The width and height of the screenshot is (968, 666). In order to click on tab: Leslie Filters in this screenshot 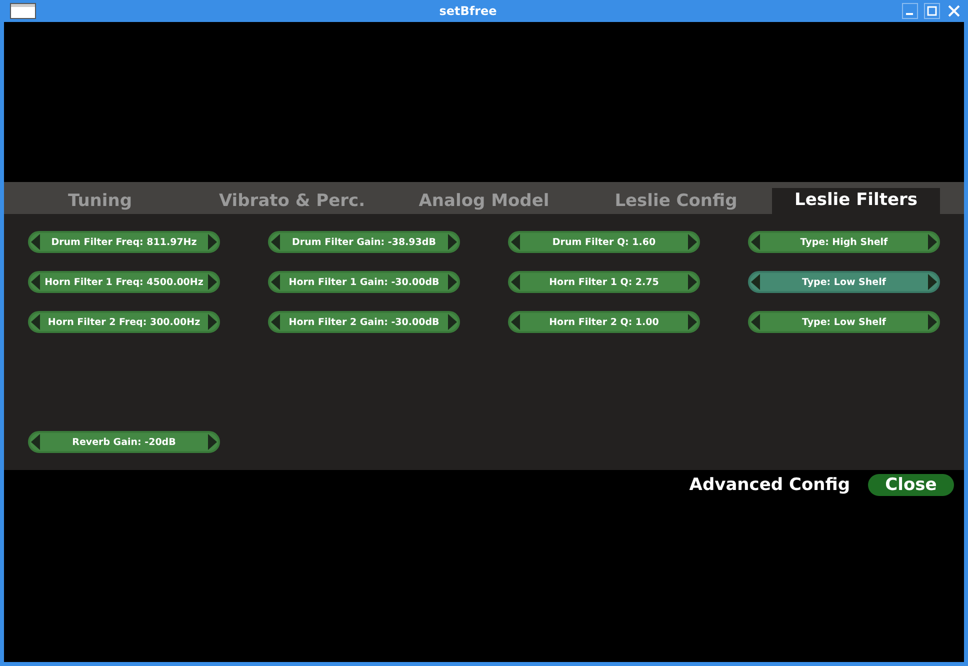, I will do `click(856, 201)`.